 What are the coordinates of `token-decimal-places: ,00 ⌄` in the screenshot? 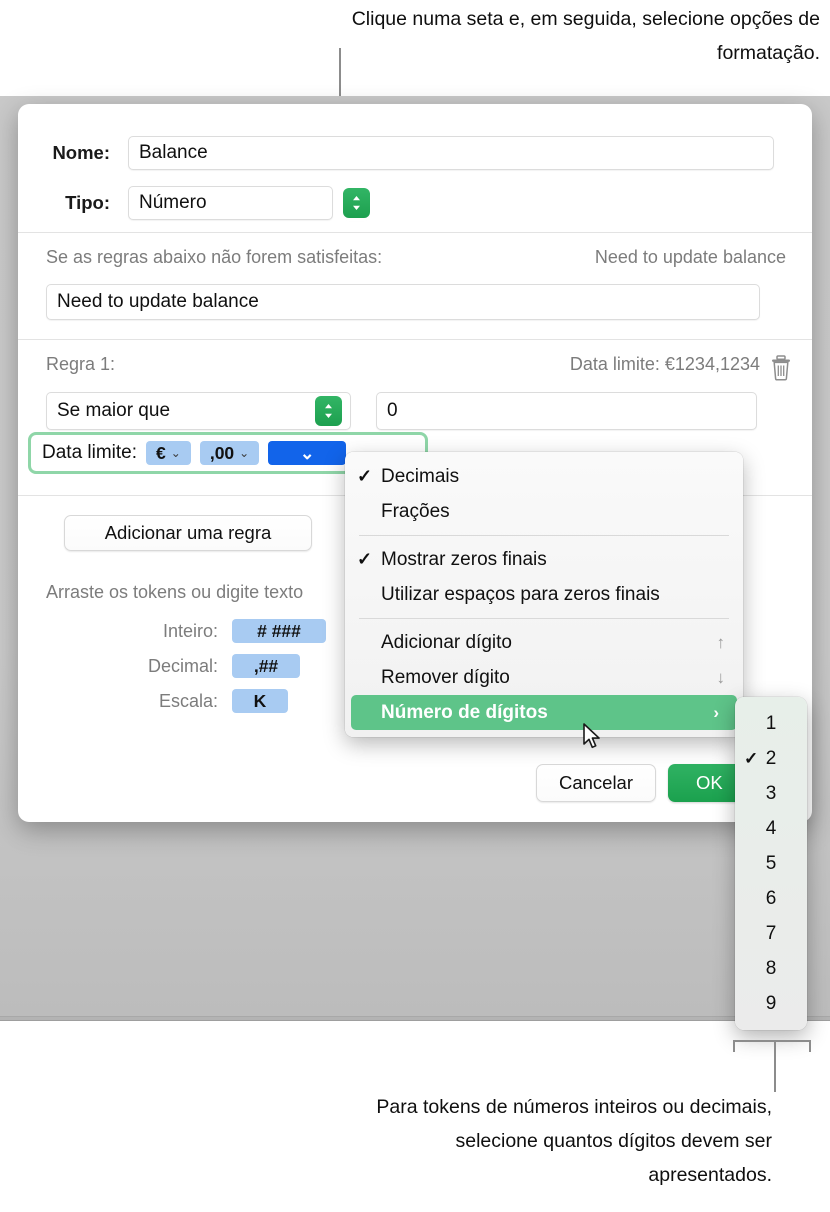 It's located at (229, 453).